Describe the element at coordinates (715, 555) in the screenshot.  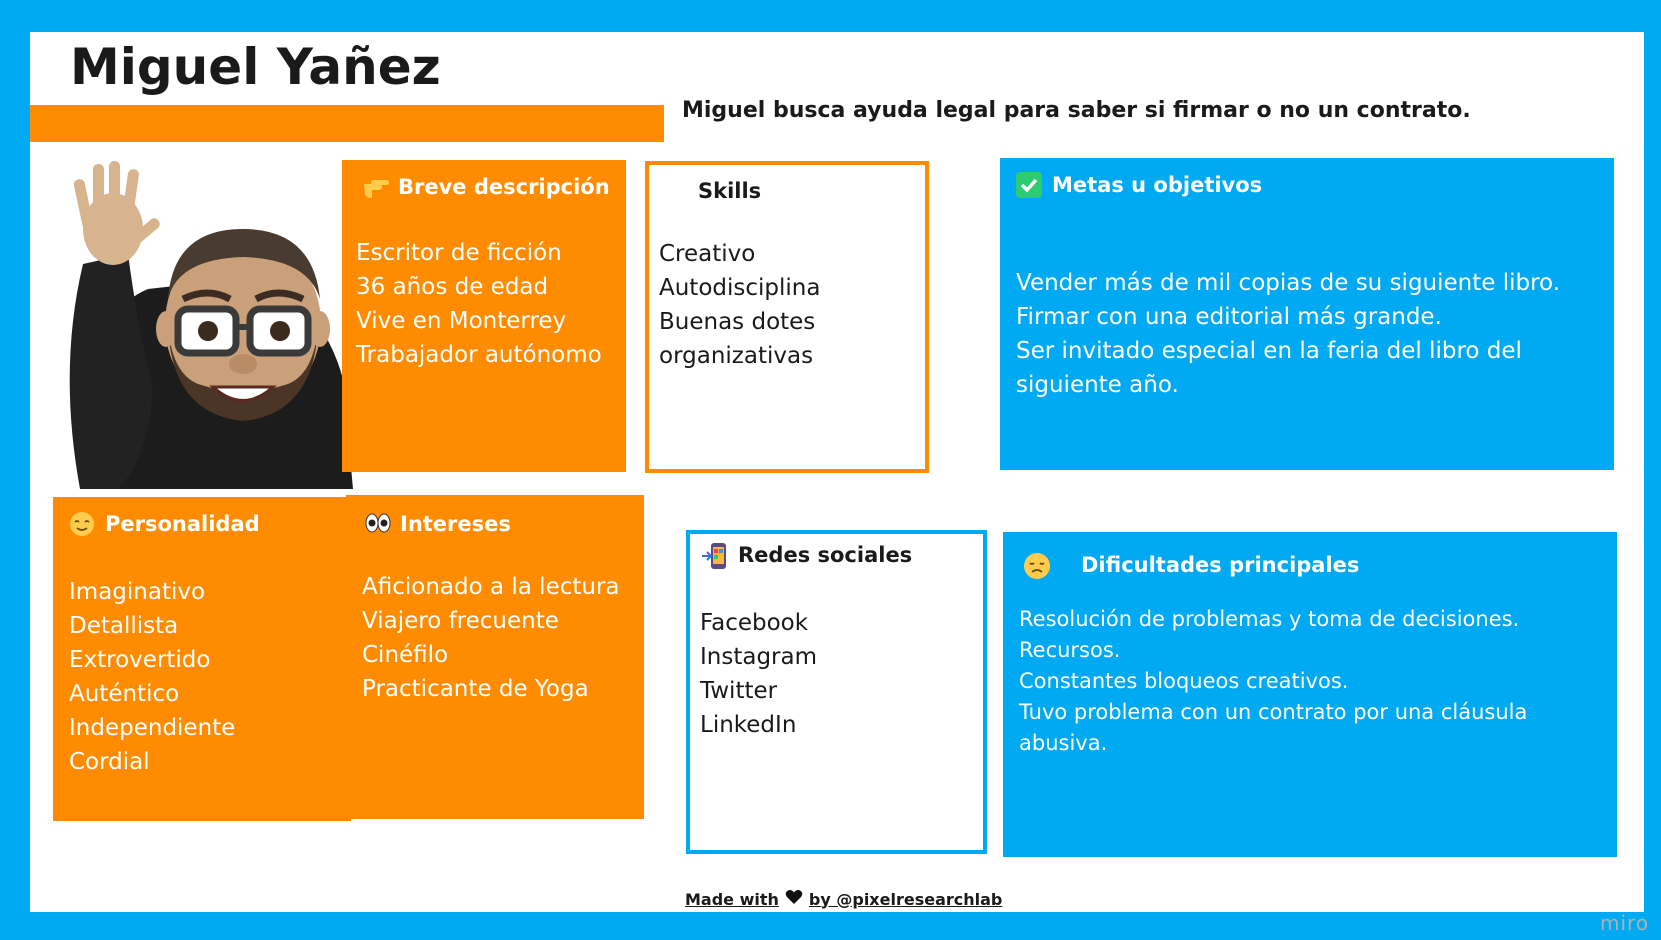
I see `mobile-phone-arrow-icon` at that location.